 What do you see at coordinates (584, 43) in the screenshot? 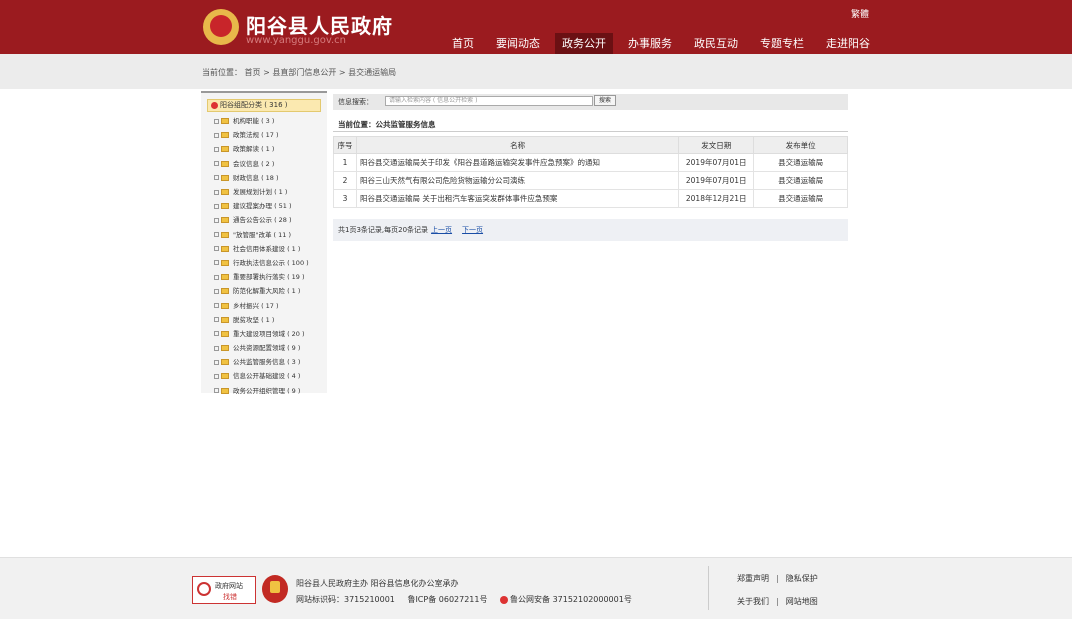
I see `nav-gov-affairs: 政务公开` at bounding box center [584, 43].